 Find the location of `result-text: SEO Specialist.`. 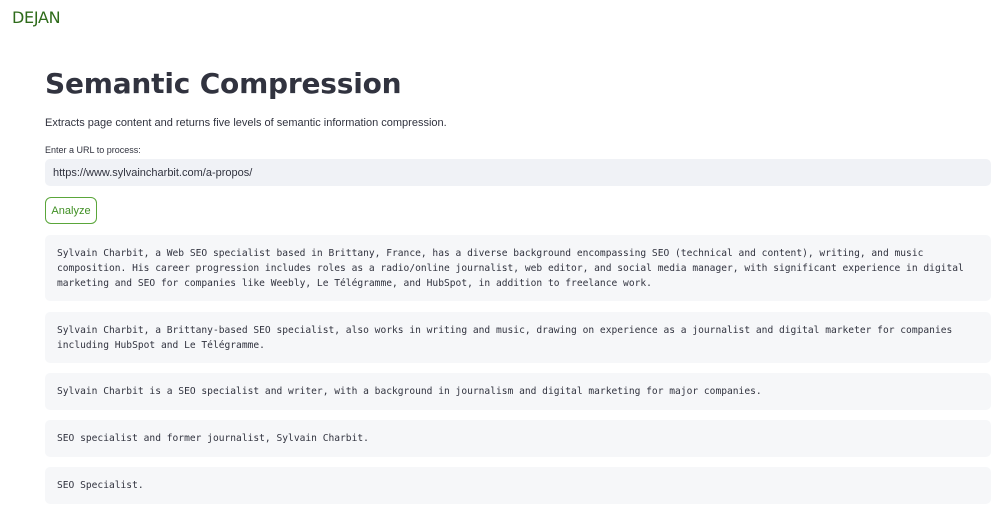

result-text: SEO Specialist. is located at coordinates (100, 485).